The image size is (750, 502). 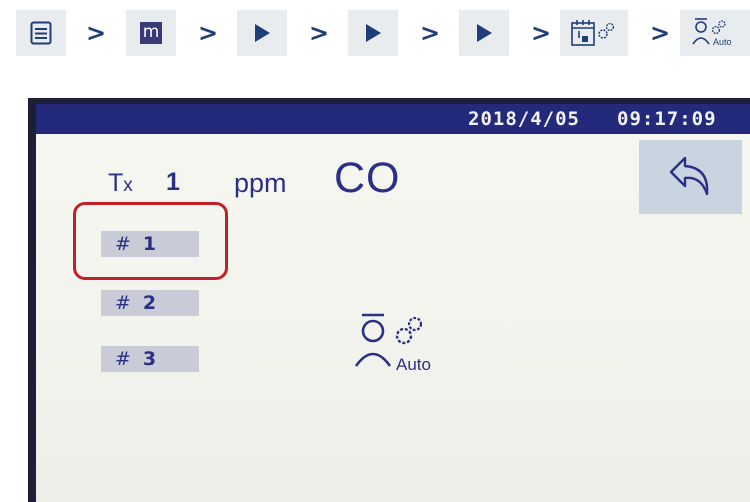 What do you see at coordinates (413, 364) in the screenshot?
I see `auto-mode-label: Auto` at bounding box center [413, 364].